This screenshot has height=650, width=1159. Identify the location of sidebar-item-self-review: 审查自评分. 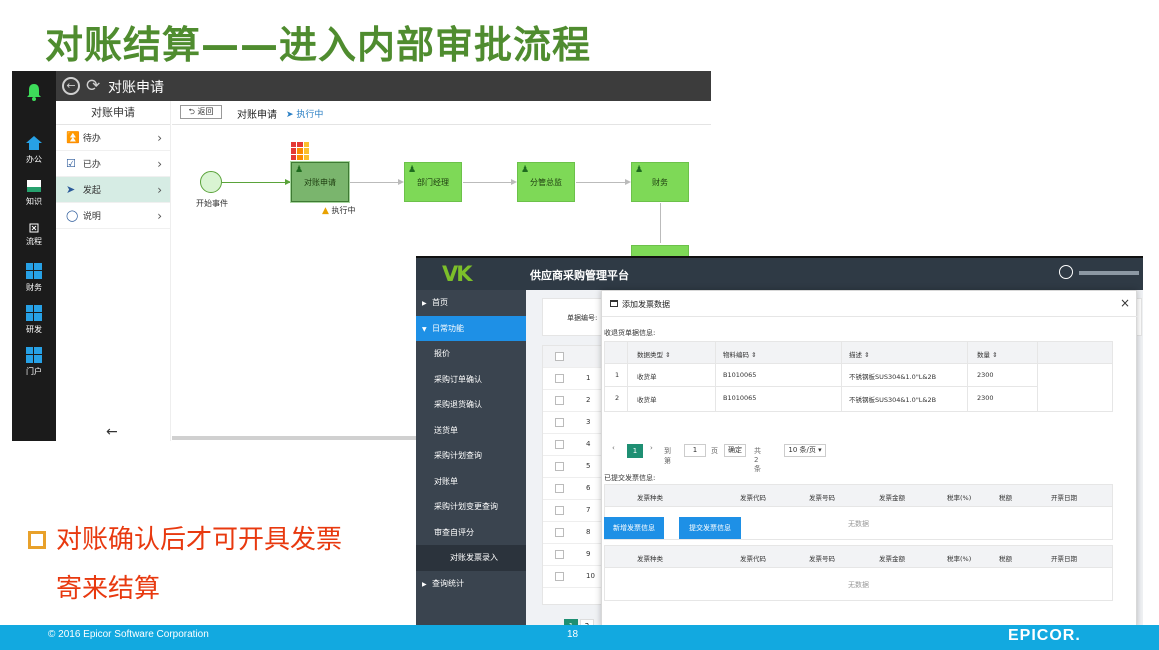
(471, 533).